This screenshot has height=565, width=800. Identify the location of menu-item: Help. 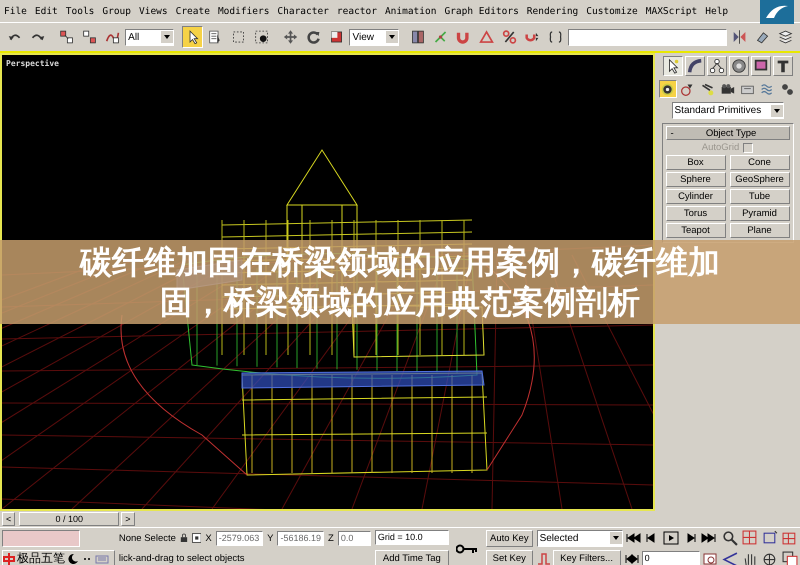
(716, 11).